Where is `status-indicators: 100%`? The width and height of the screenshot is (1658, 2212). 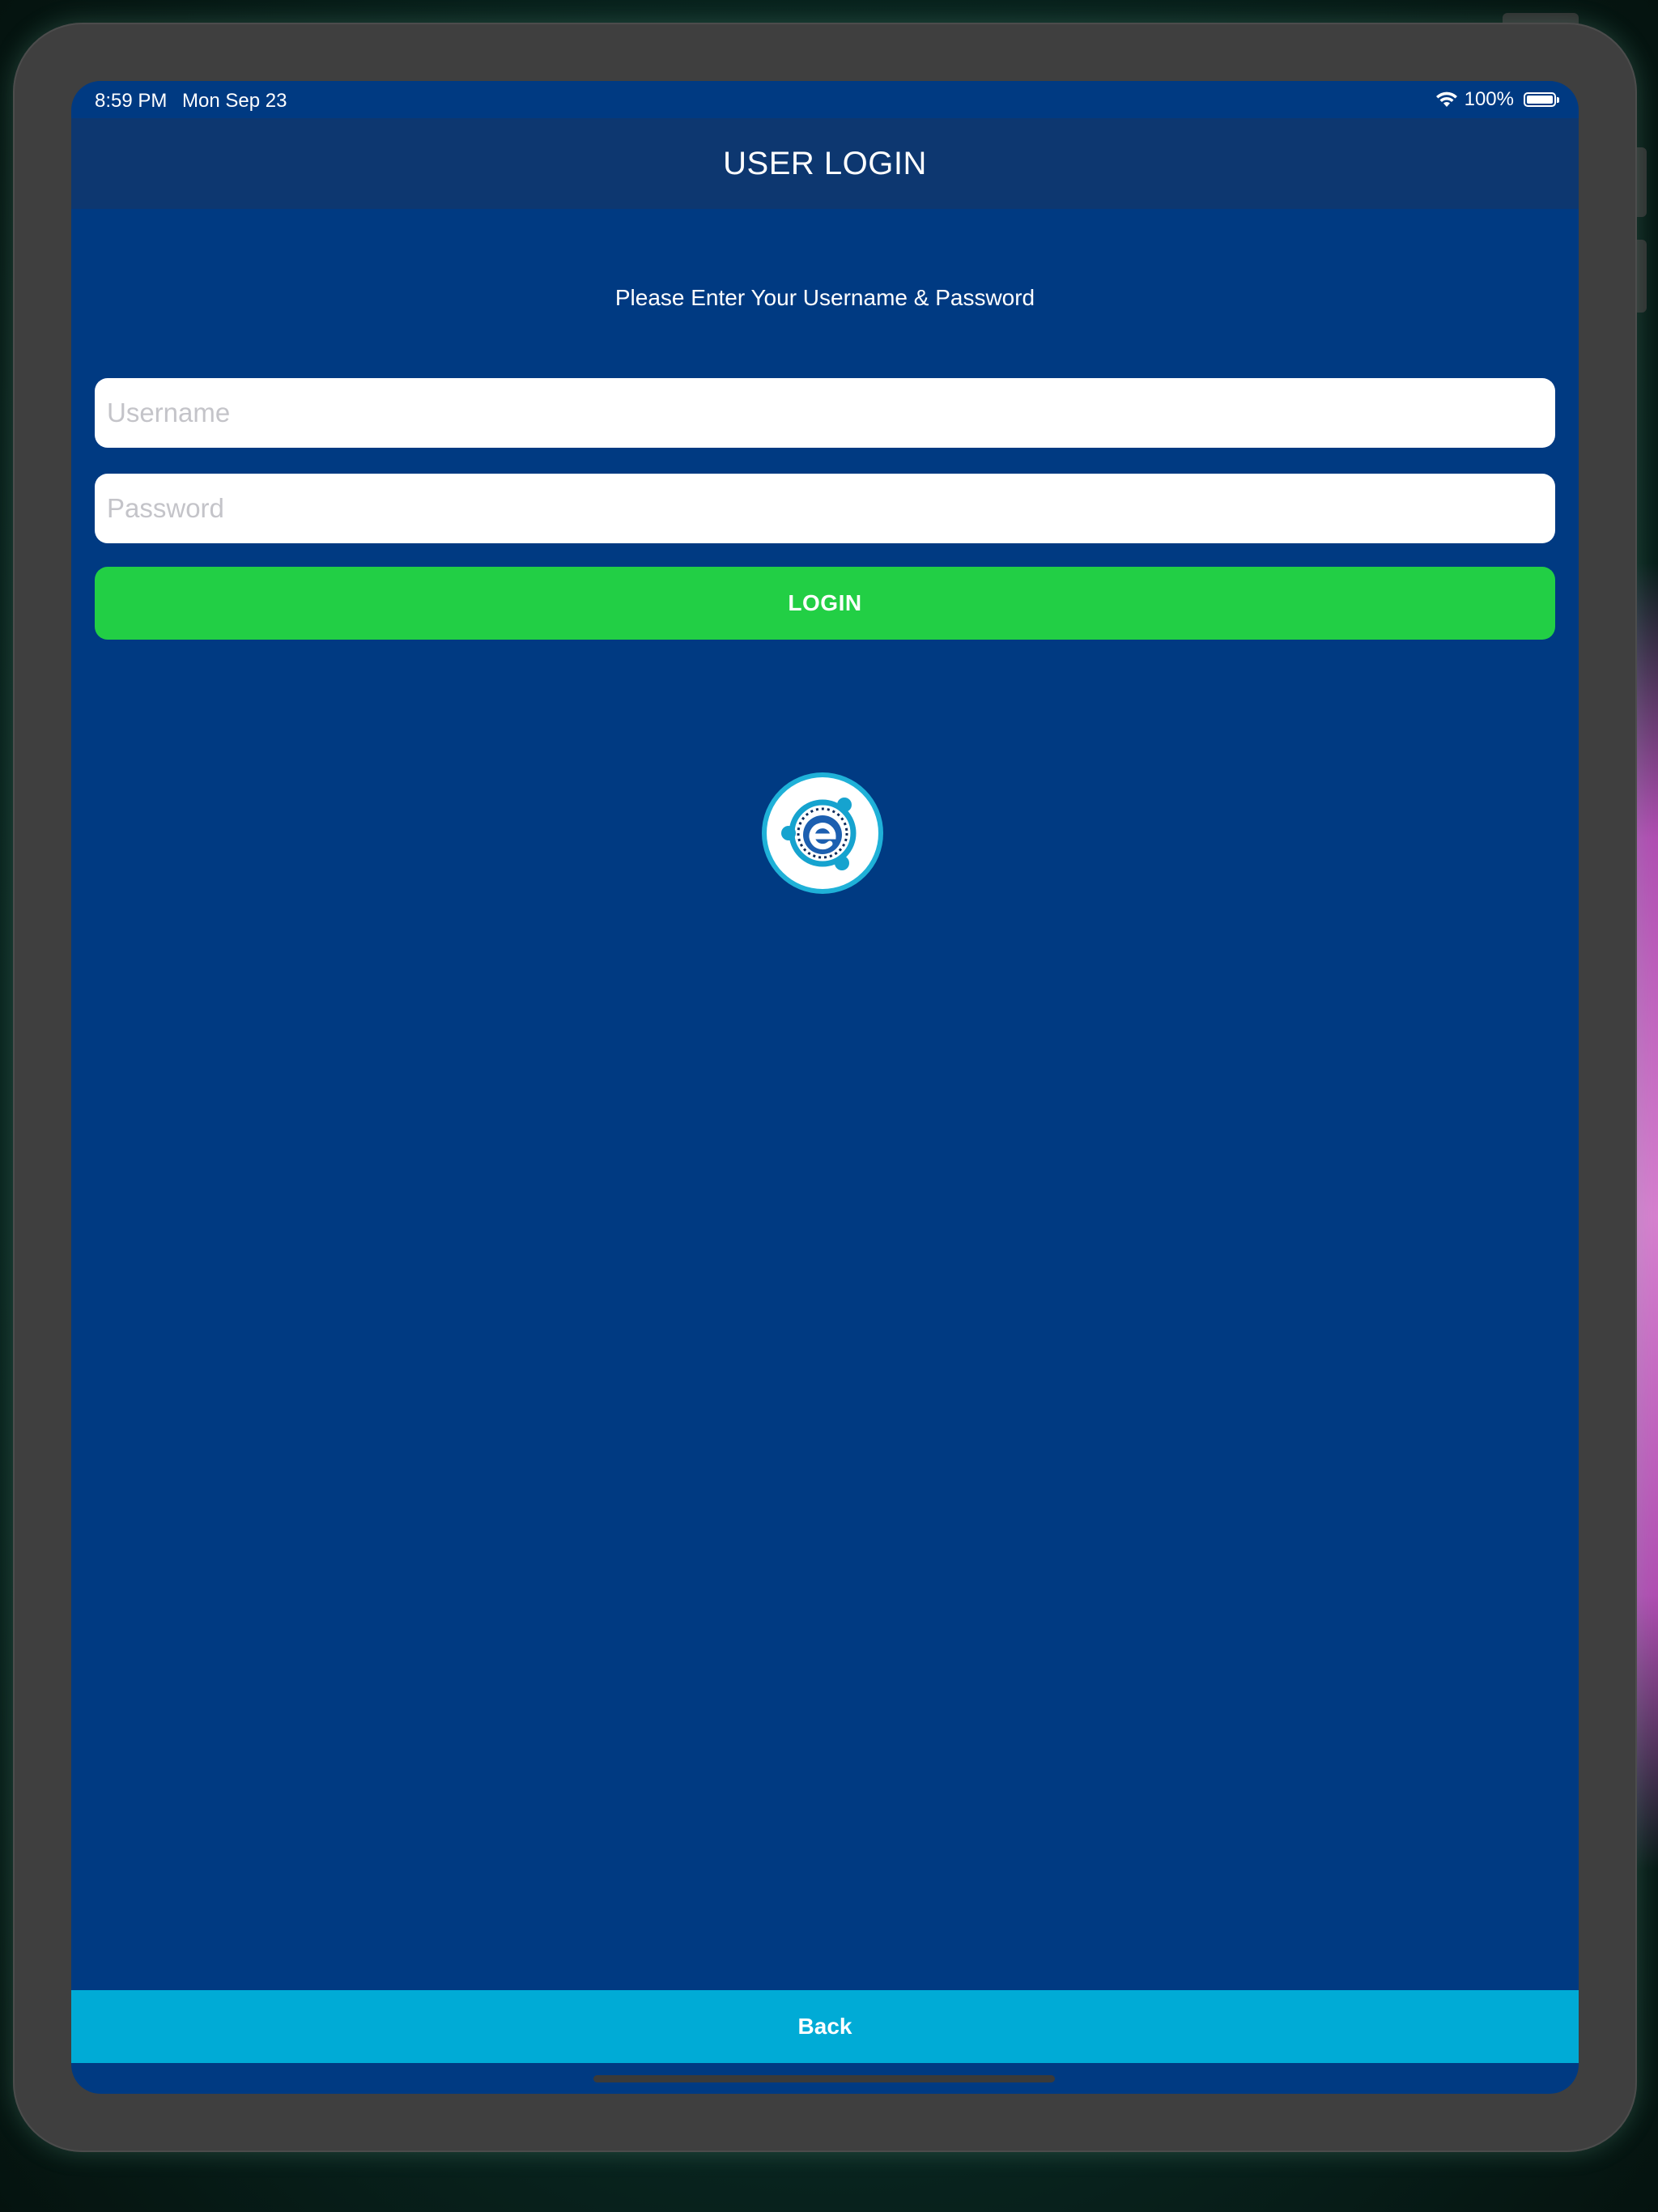
status-indicators: 100% is located at coordinates (1497, 99).